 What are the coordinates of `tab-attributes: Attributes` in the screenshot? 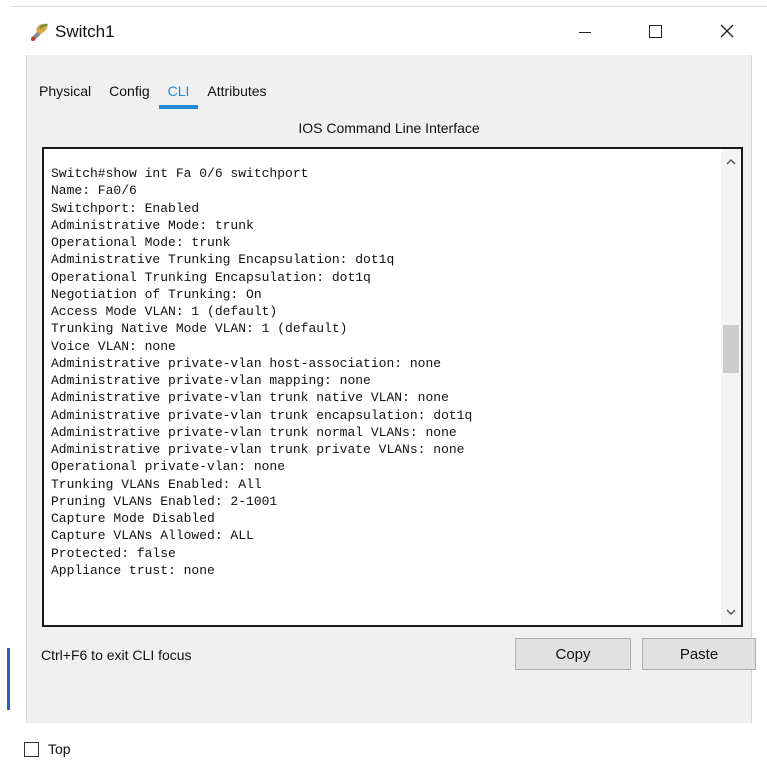 It's located at (236, 91).